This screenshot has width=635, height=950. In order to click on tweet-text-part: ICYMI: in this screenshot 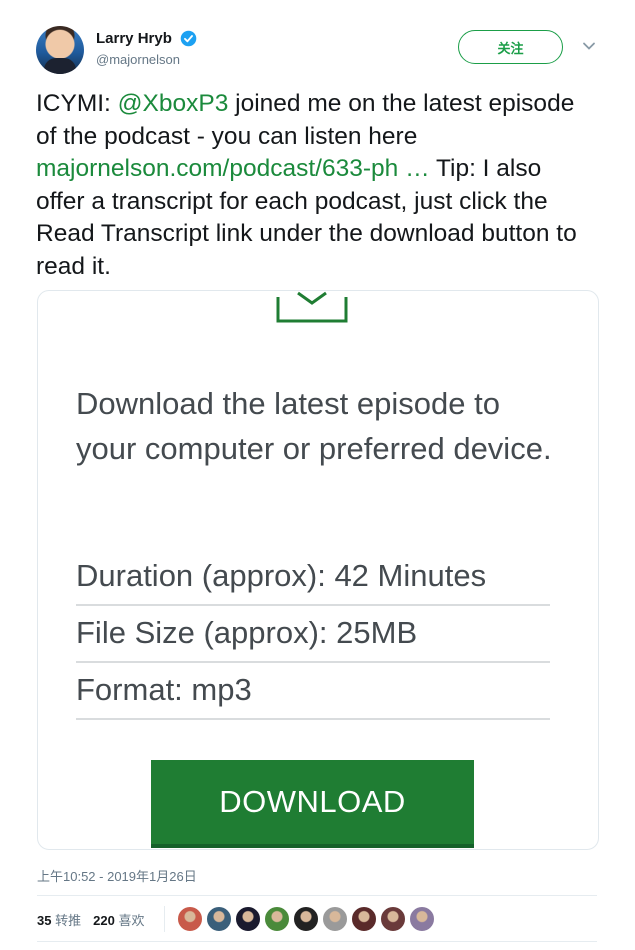, I will do `click(77, 103)`.